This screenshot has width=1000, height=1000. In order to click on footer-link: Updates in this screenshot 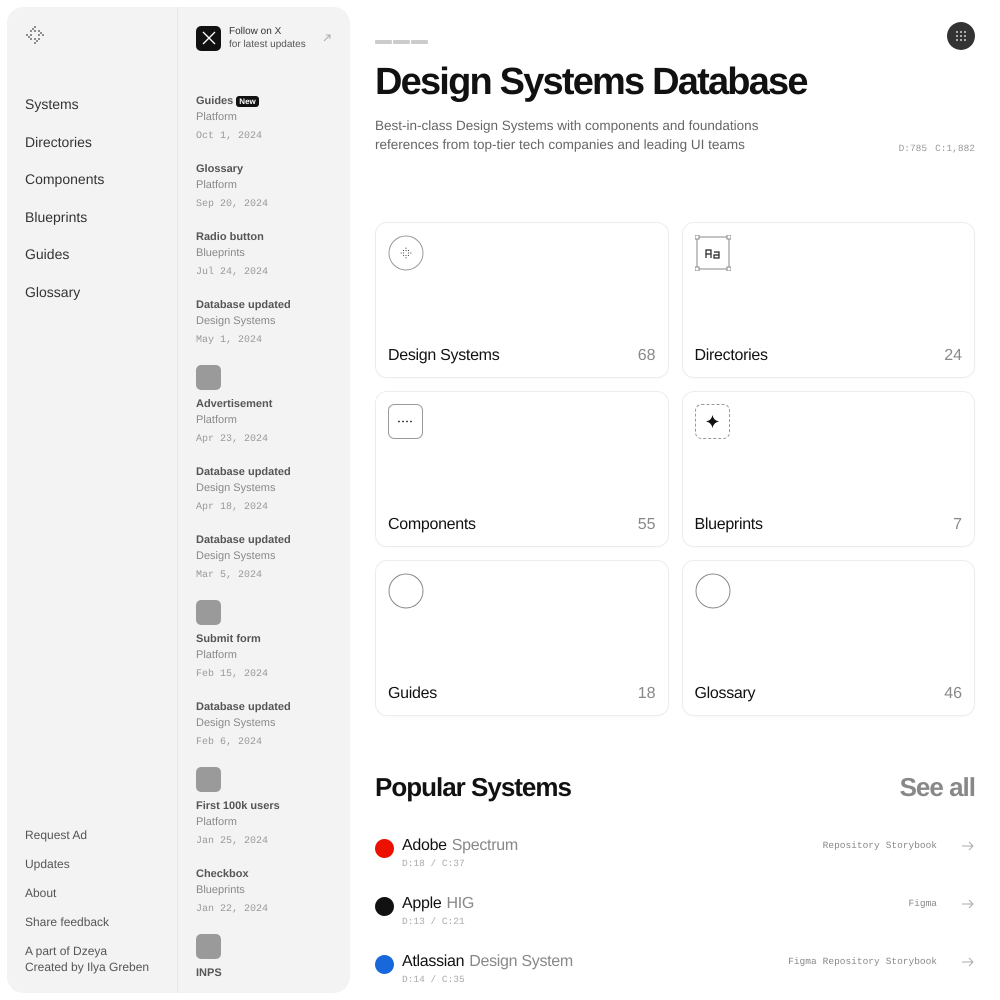, I will do `click(92, 864)`.